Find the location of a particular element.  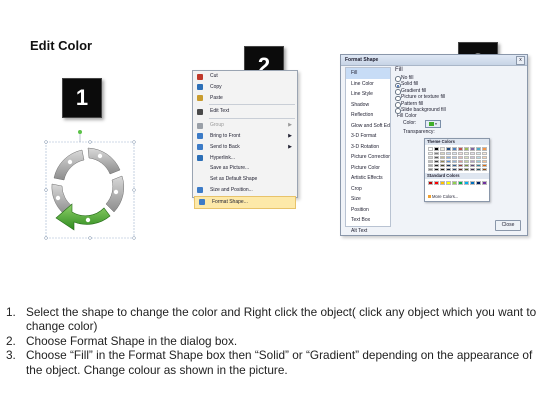

menu-item-cut: Cut is located at coordinates (245, 76).